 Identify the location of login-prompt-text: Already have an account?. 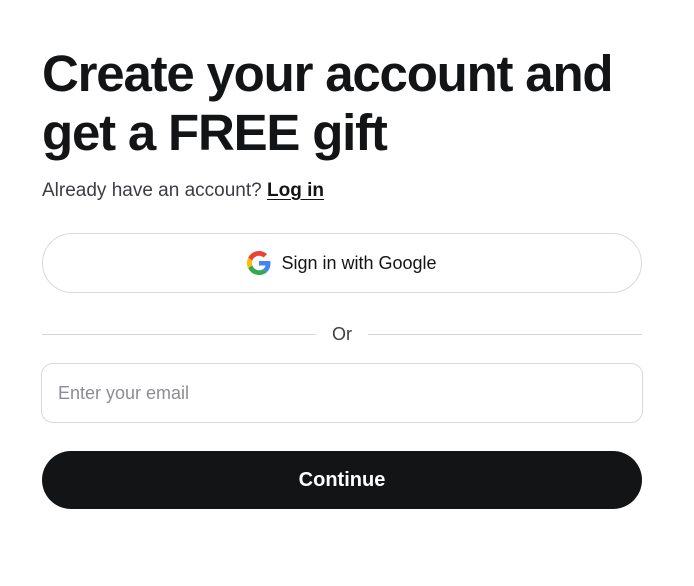
(152, 190).